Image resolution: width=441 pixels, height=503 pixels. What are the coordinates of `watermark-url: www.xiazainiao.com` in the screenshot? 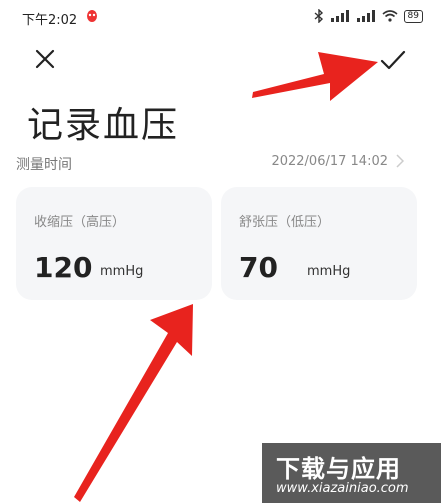 It's located at (342, 488).